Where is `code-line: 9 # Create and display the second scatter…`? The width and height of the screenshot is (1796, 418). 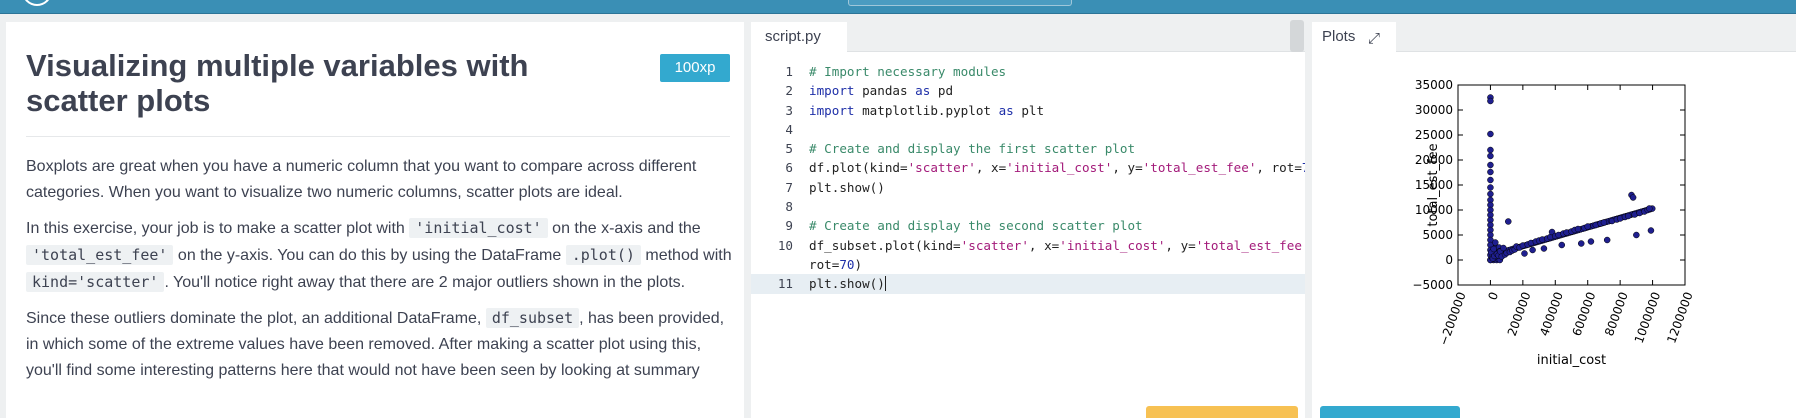
code-line: 9 # Create and display the second scatter… is located at coordinates (1028, 225).